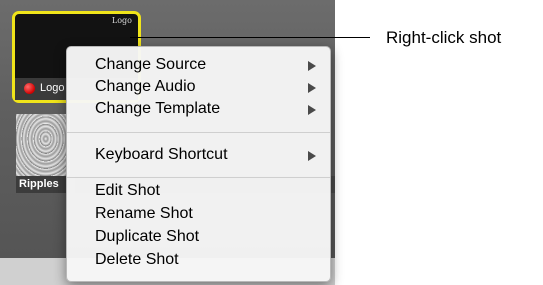  Describe the element at coordinates (151, 64) in the screenshot. I see `menu-item-label: Change Source` at that location.